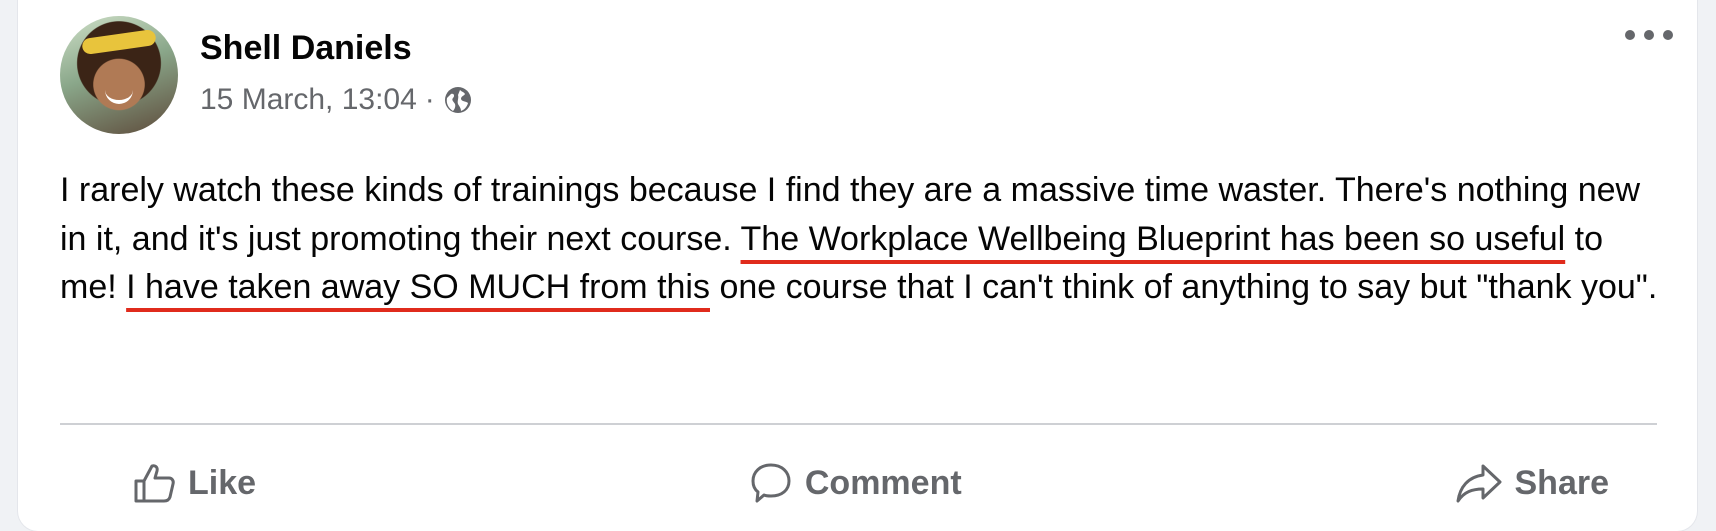  I want to click on avatar-smile, so click(119, 96).